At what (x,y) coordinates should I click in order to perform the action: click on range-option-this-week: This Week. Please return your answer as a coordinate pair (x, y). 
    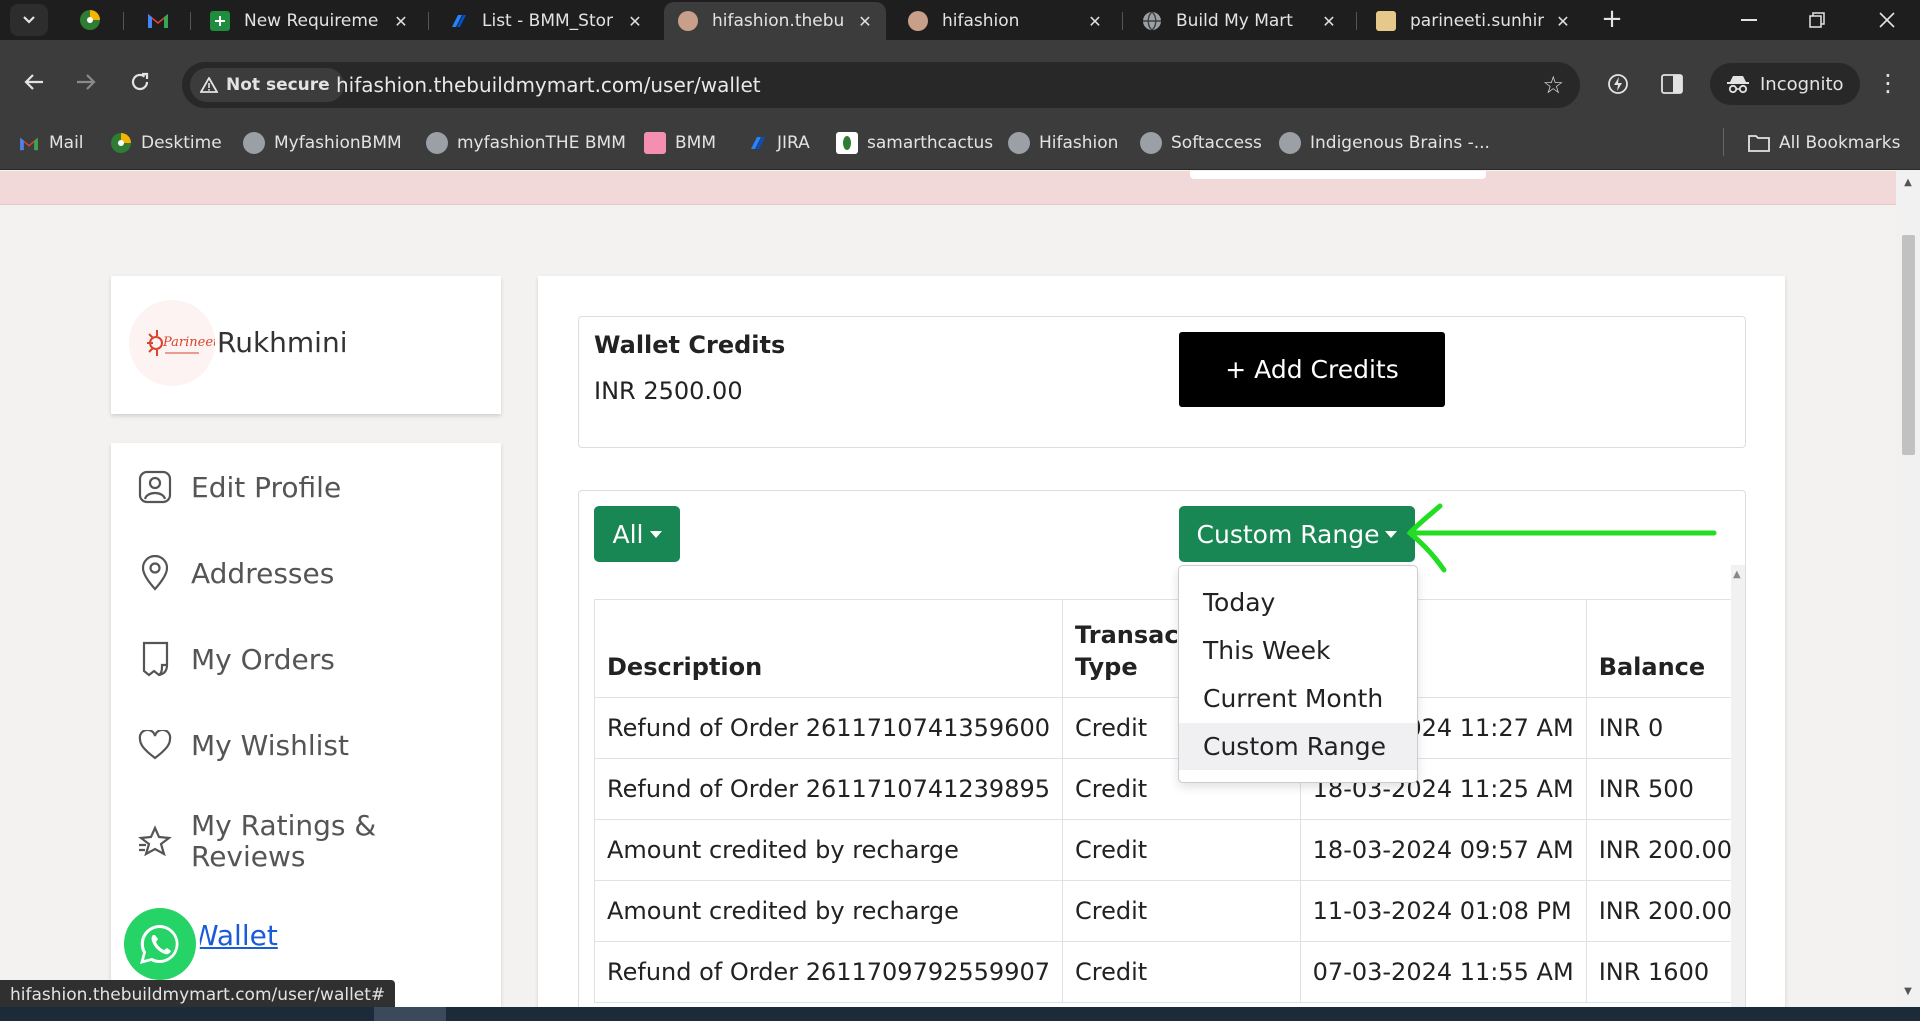
    Looking at the image, I should click on (1298, 650).